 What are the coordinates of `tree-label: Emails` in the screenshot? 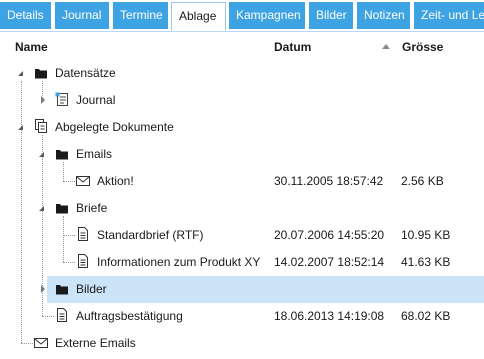 It's located at (94, 154).